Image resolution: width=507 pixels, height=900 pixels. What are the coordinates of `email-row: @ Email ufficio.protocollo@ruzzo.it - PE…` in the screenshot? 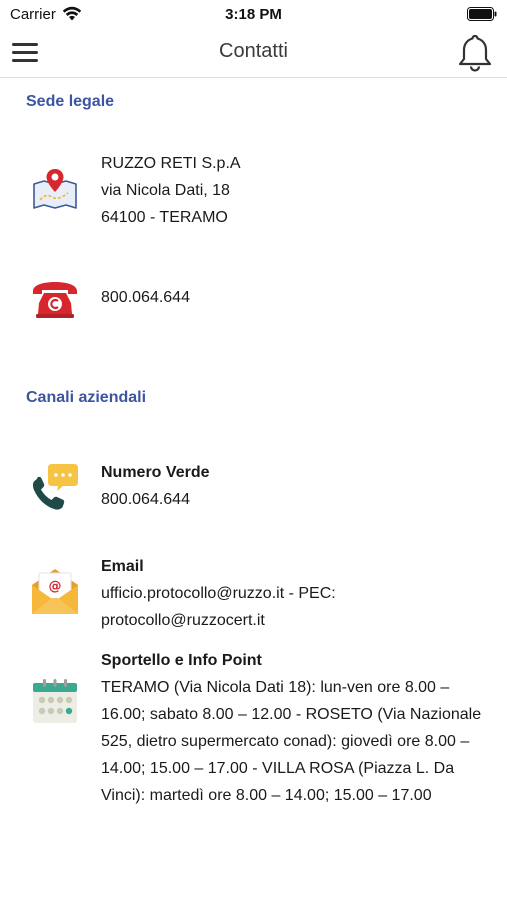 It's located at (253, 594).